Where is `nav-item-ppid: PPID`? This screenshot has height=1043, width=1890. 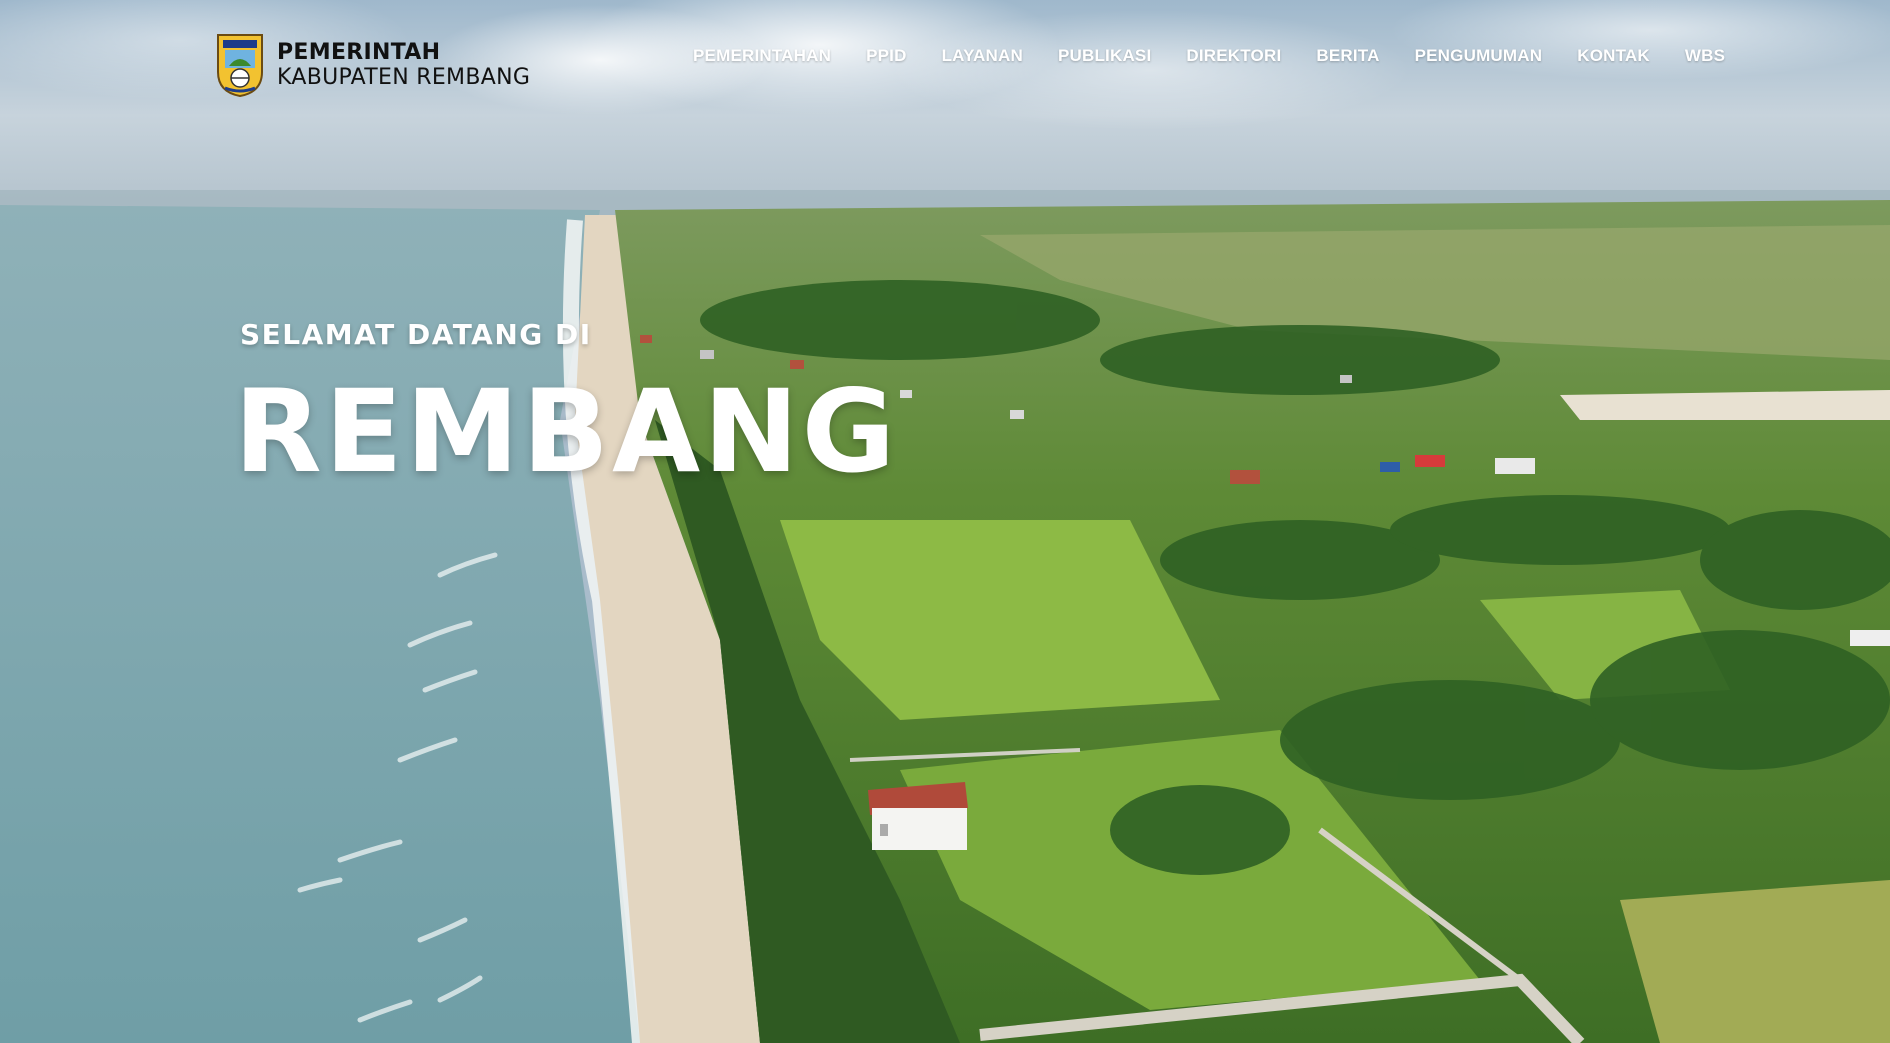
nav-item-ppid: PPID is located at coordinates (886, 56).